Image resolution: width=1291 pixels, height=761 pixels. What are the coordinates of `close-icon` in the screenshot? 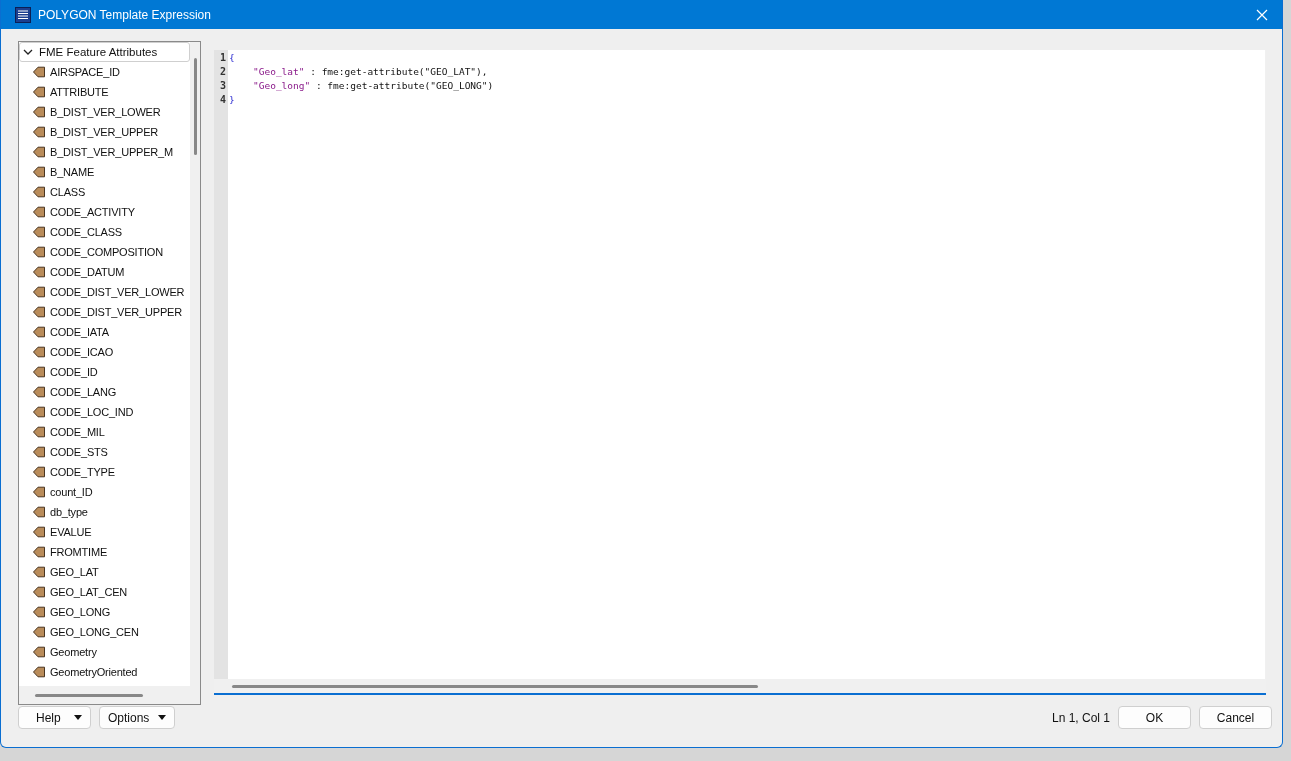 It's located at (1262, 14).